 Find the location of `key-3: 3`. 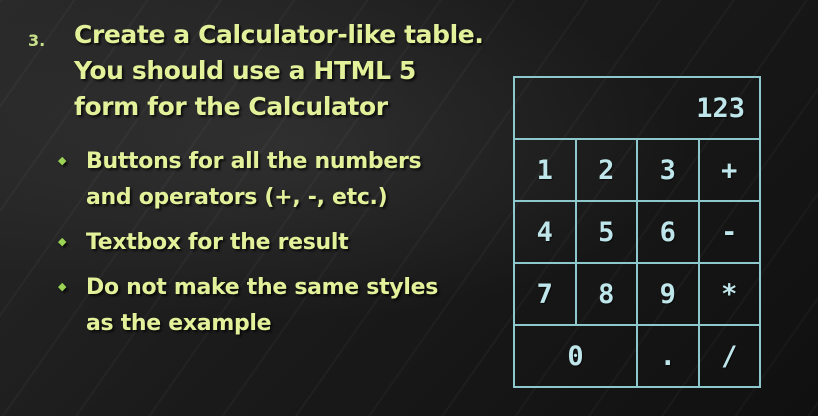

key-3: 3 is located at coordinates (668, 170).